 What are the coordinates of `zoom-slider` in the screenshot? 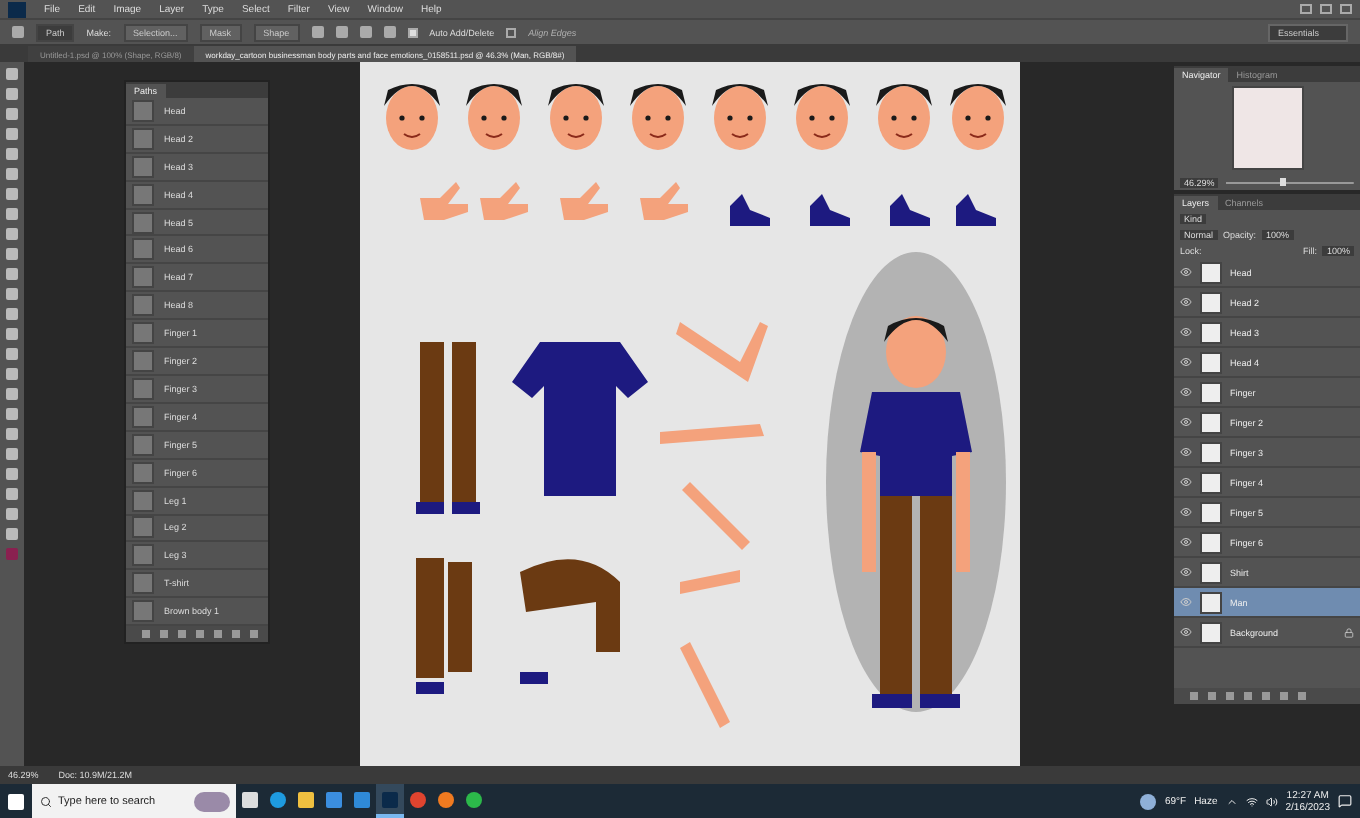 It's located at (1290, 182).